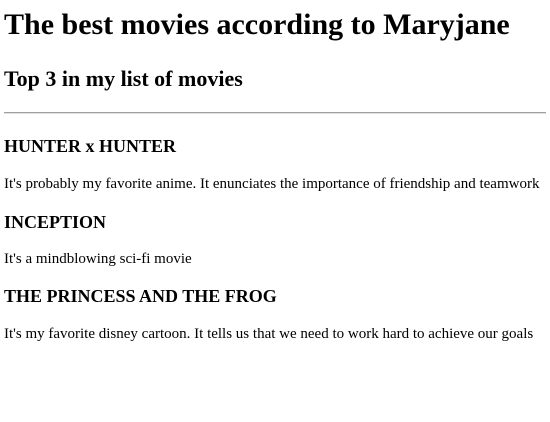  Describe the element at coordinates (55, 222) in the screenshot. I see `movie-title: INCEPTION` at that location.